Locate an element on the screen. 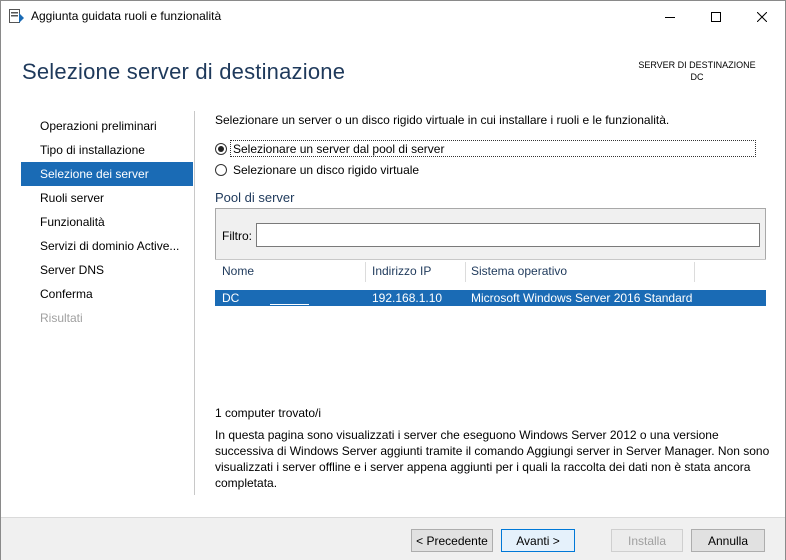 The width and height of the screenshot is (786, 560). column-header-os: Sistema operativo is located at coordinates (519, 271).